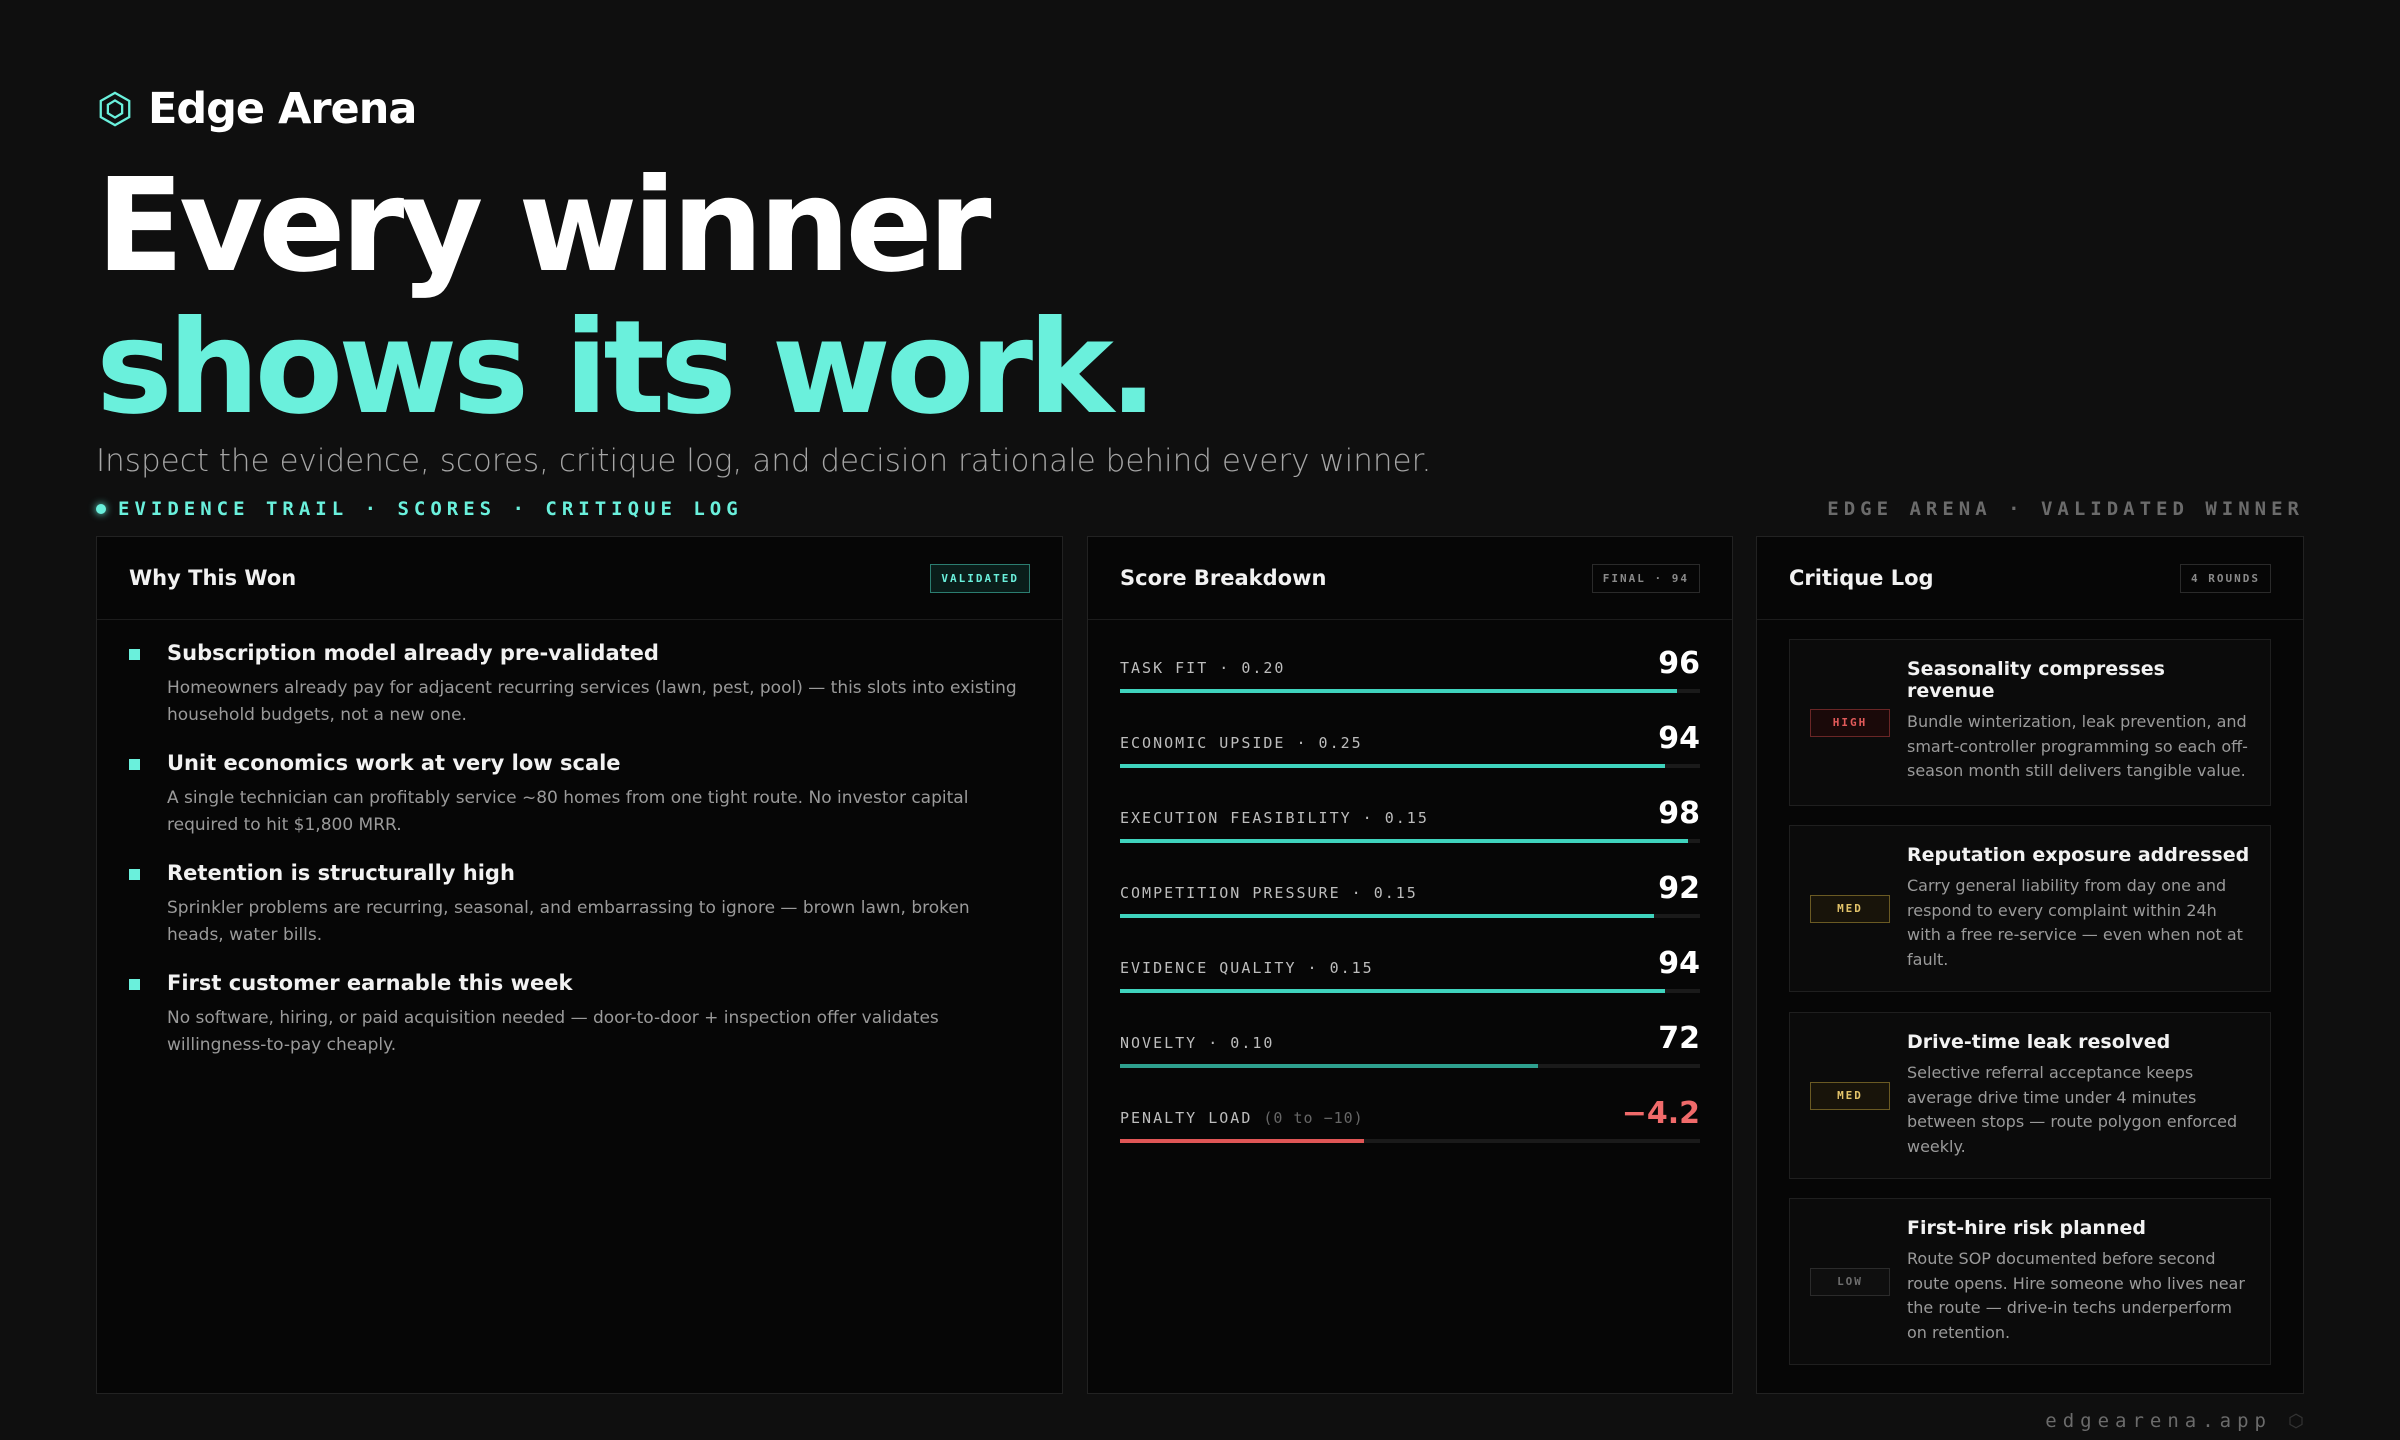 The image size is (2400, 1440). Describe the element at coordinates (394, 763) in the screenshot. I see `reason-title: Unit economics work at very low scale` at that location.